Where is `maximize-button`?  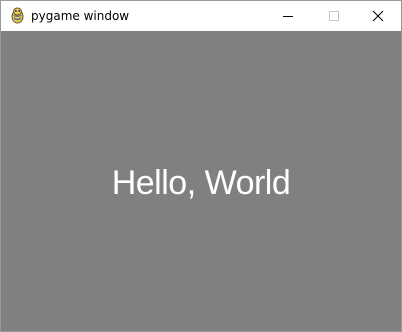 maximize-button is located at coordinates (334, 16).